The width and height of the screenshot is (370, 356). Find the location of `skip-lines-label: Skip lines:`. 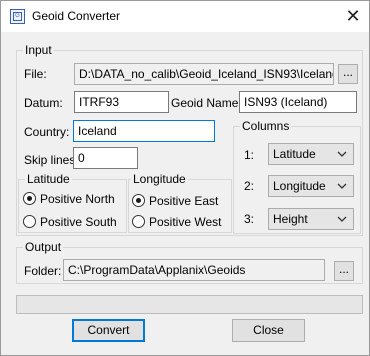

skip-lines-label: Skip lines: is located at coordinates (51, 160).